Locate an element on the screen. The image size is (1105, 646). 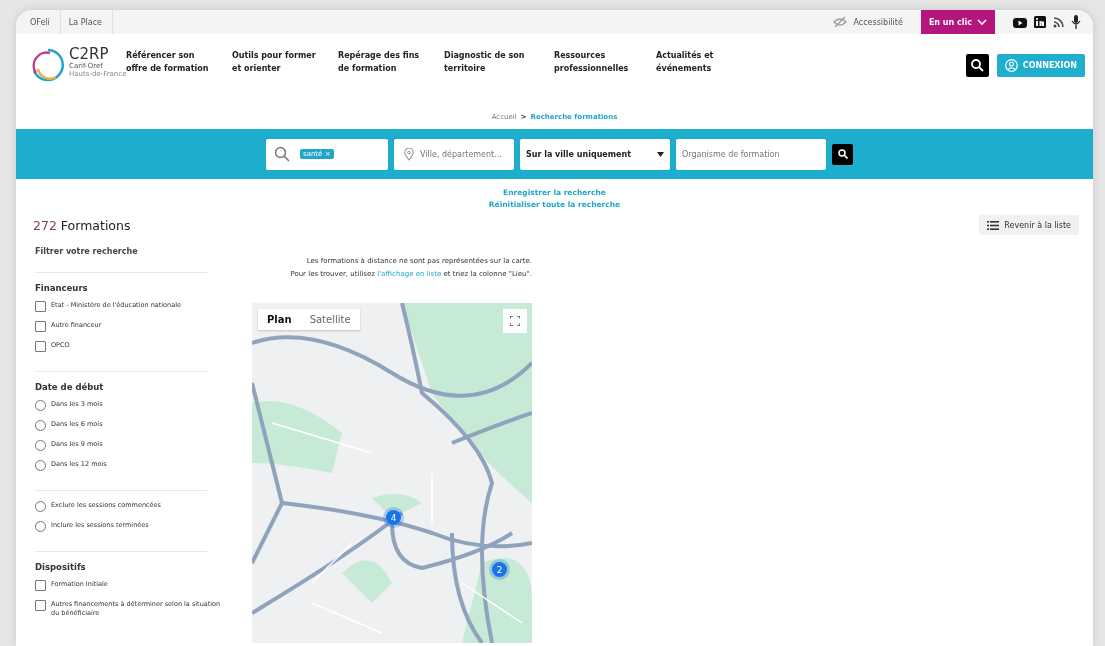
filter-group-title: Date de début is located at coordinates (70, 387).